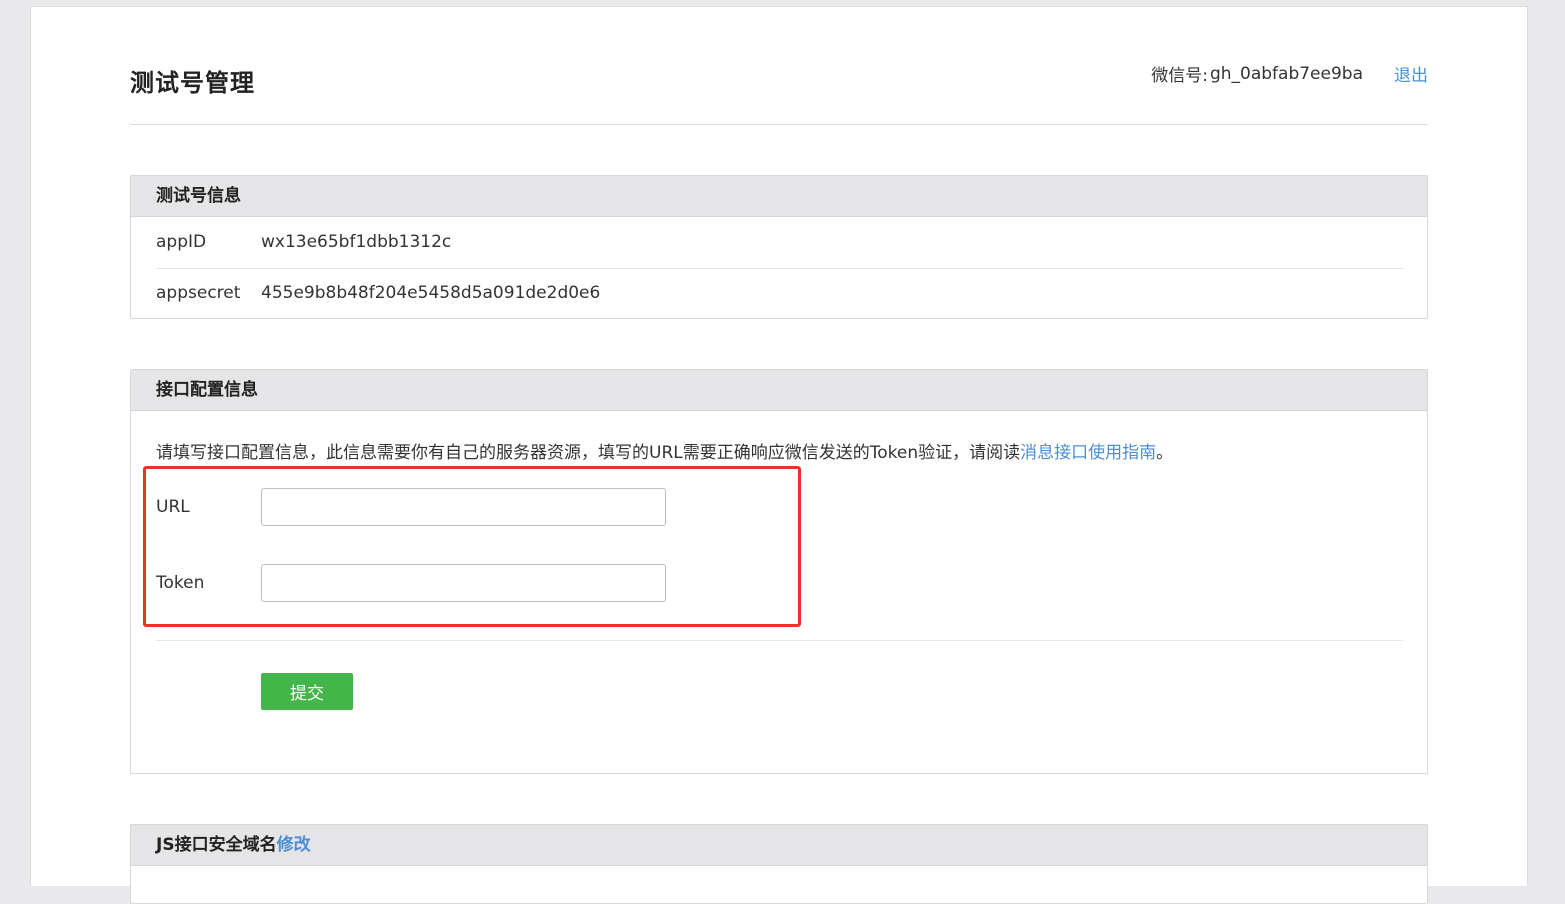 This screenshot has height=904, width=1565. I want to click on appid-row: appID wx13e65bf1dbb1312c, so click(779, 242).